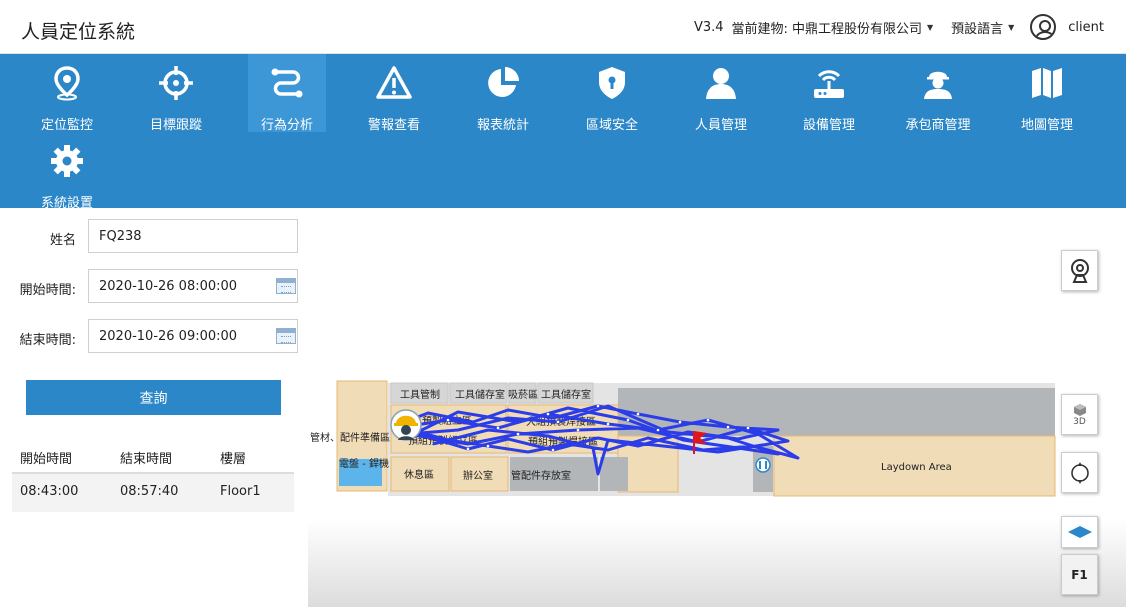 This screenshot has width=1126, height=607. I want to click on 3d-view-button: 3D, so click(1079, 414).